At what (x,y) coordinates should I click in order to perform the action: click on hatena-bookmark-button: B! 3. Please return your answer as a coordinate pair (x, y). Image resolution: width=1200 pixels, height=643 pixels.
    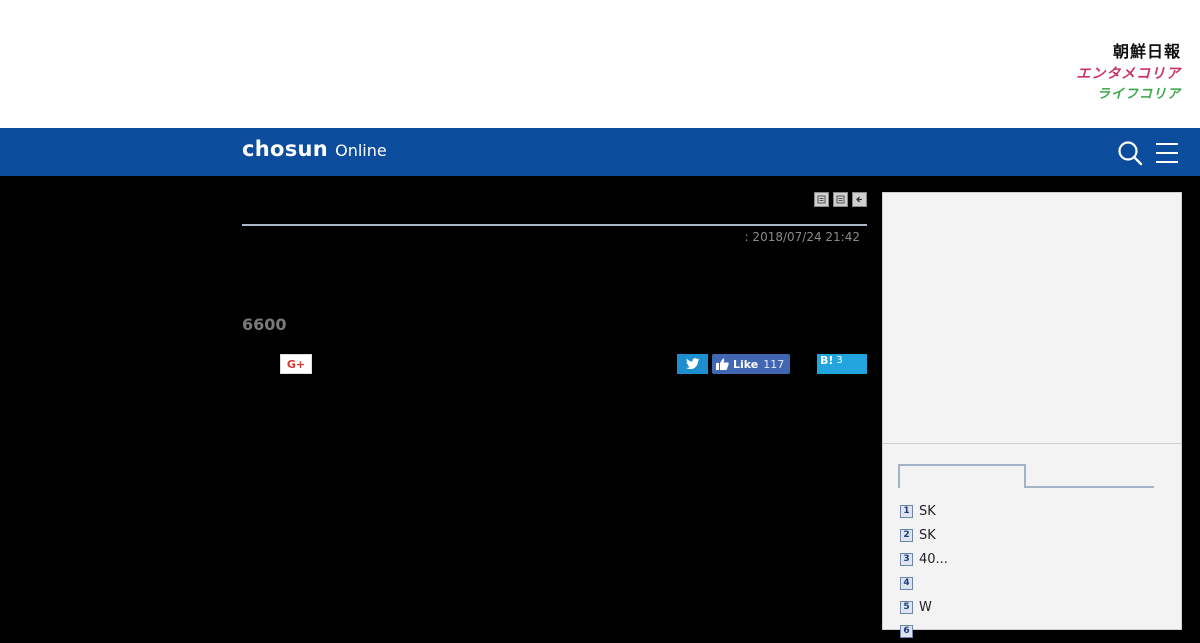
    Looking at the image, I should click on (842, 364).